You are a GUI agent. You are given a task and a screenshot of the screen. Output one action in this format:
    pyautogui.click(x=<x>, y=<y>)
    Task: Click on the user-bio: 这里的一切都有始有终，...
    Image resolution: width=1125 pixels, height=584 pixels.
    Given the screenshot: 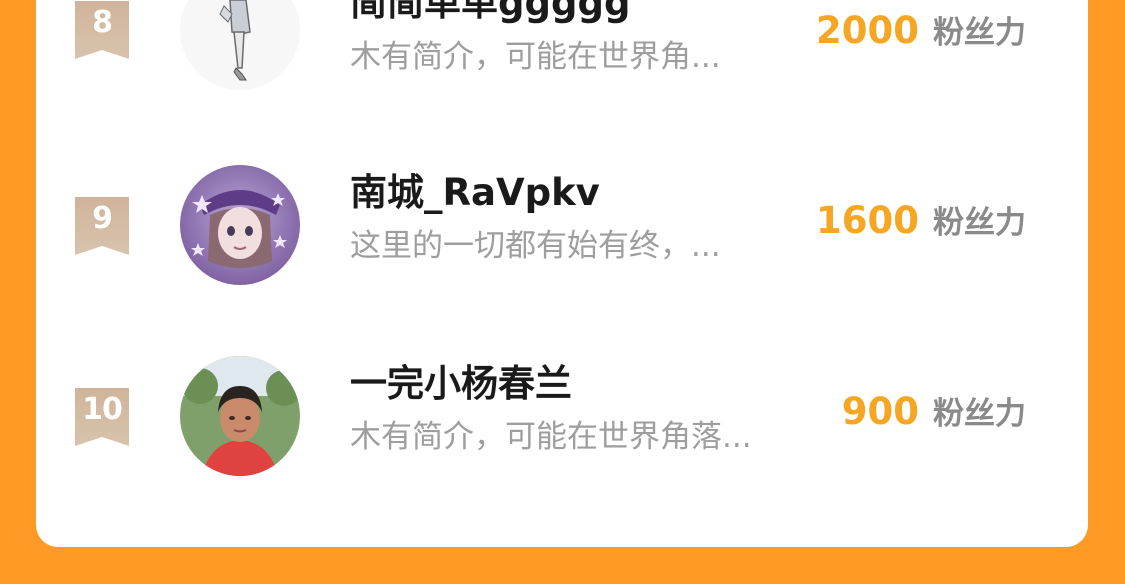 What is the action you would take?
    pyautogui.click(x=535, y=246)
    